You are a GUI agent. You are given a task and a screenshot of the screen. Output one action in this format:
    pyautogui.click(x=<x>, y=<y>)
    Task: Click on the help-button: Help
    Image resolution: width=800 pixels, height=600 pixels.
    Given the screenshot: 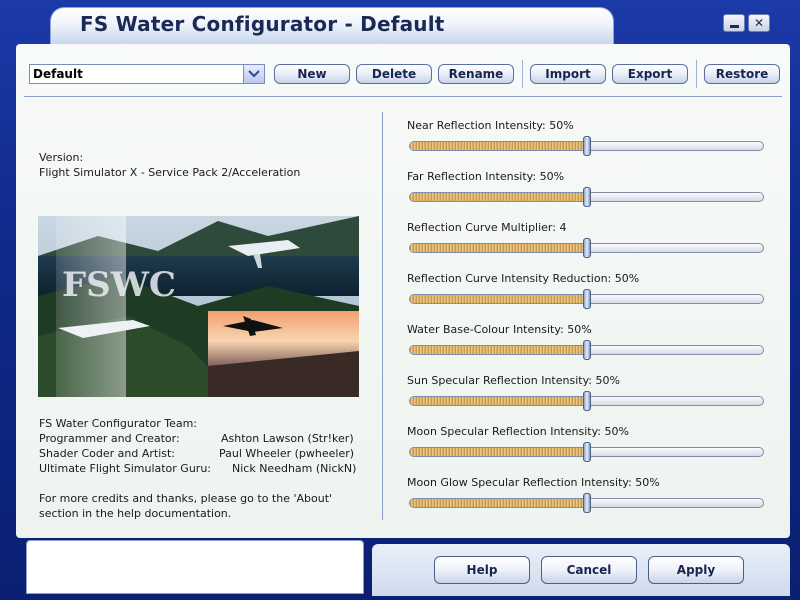 What is the action you would take?
    pyautogui.click(x=482, y=570)
    